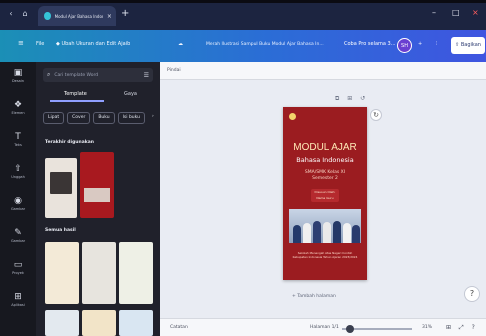 This screenshot has width=486, height=336. What do you see at coordinates (98, 75) in the screenshot?
I see `template-search-input: ⌕ Cari template Word ☰` at bounding box center [98, 75].